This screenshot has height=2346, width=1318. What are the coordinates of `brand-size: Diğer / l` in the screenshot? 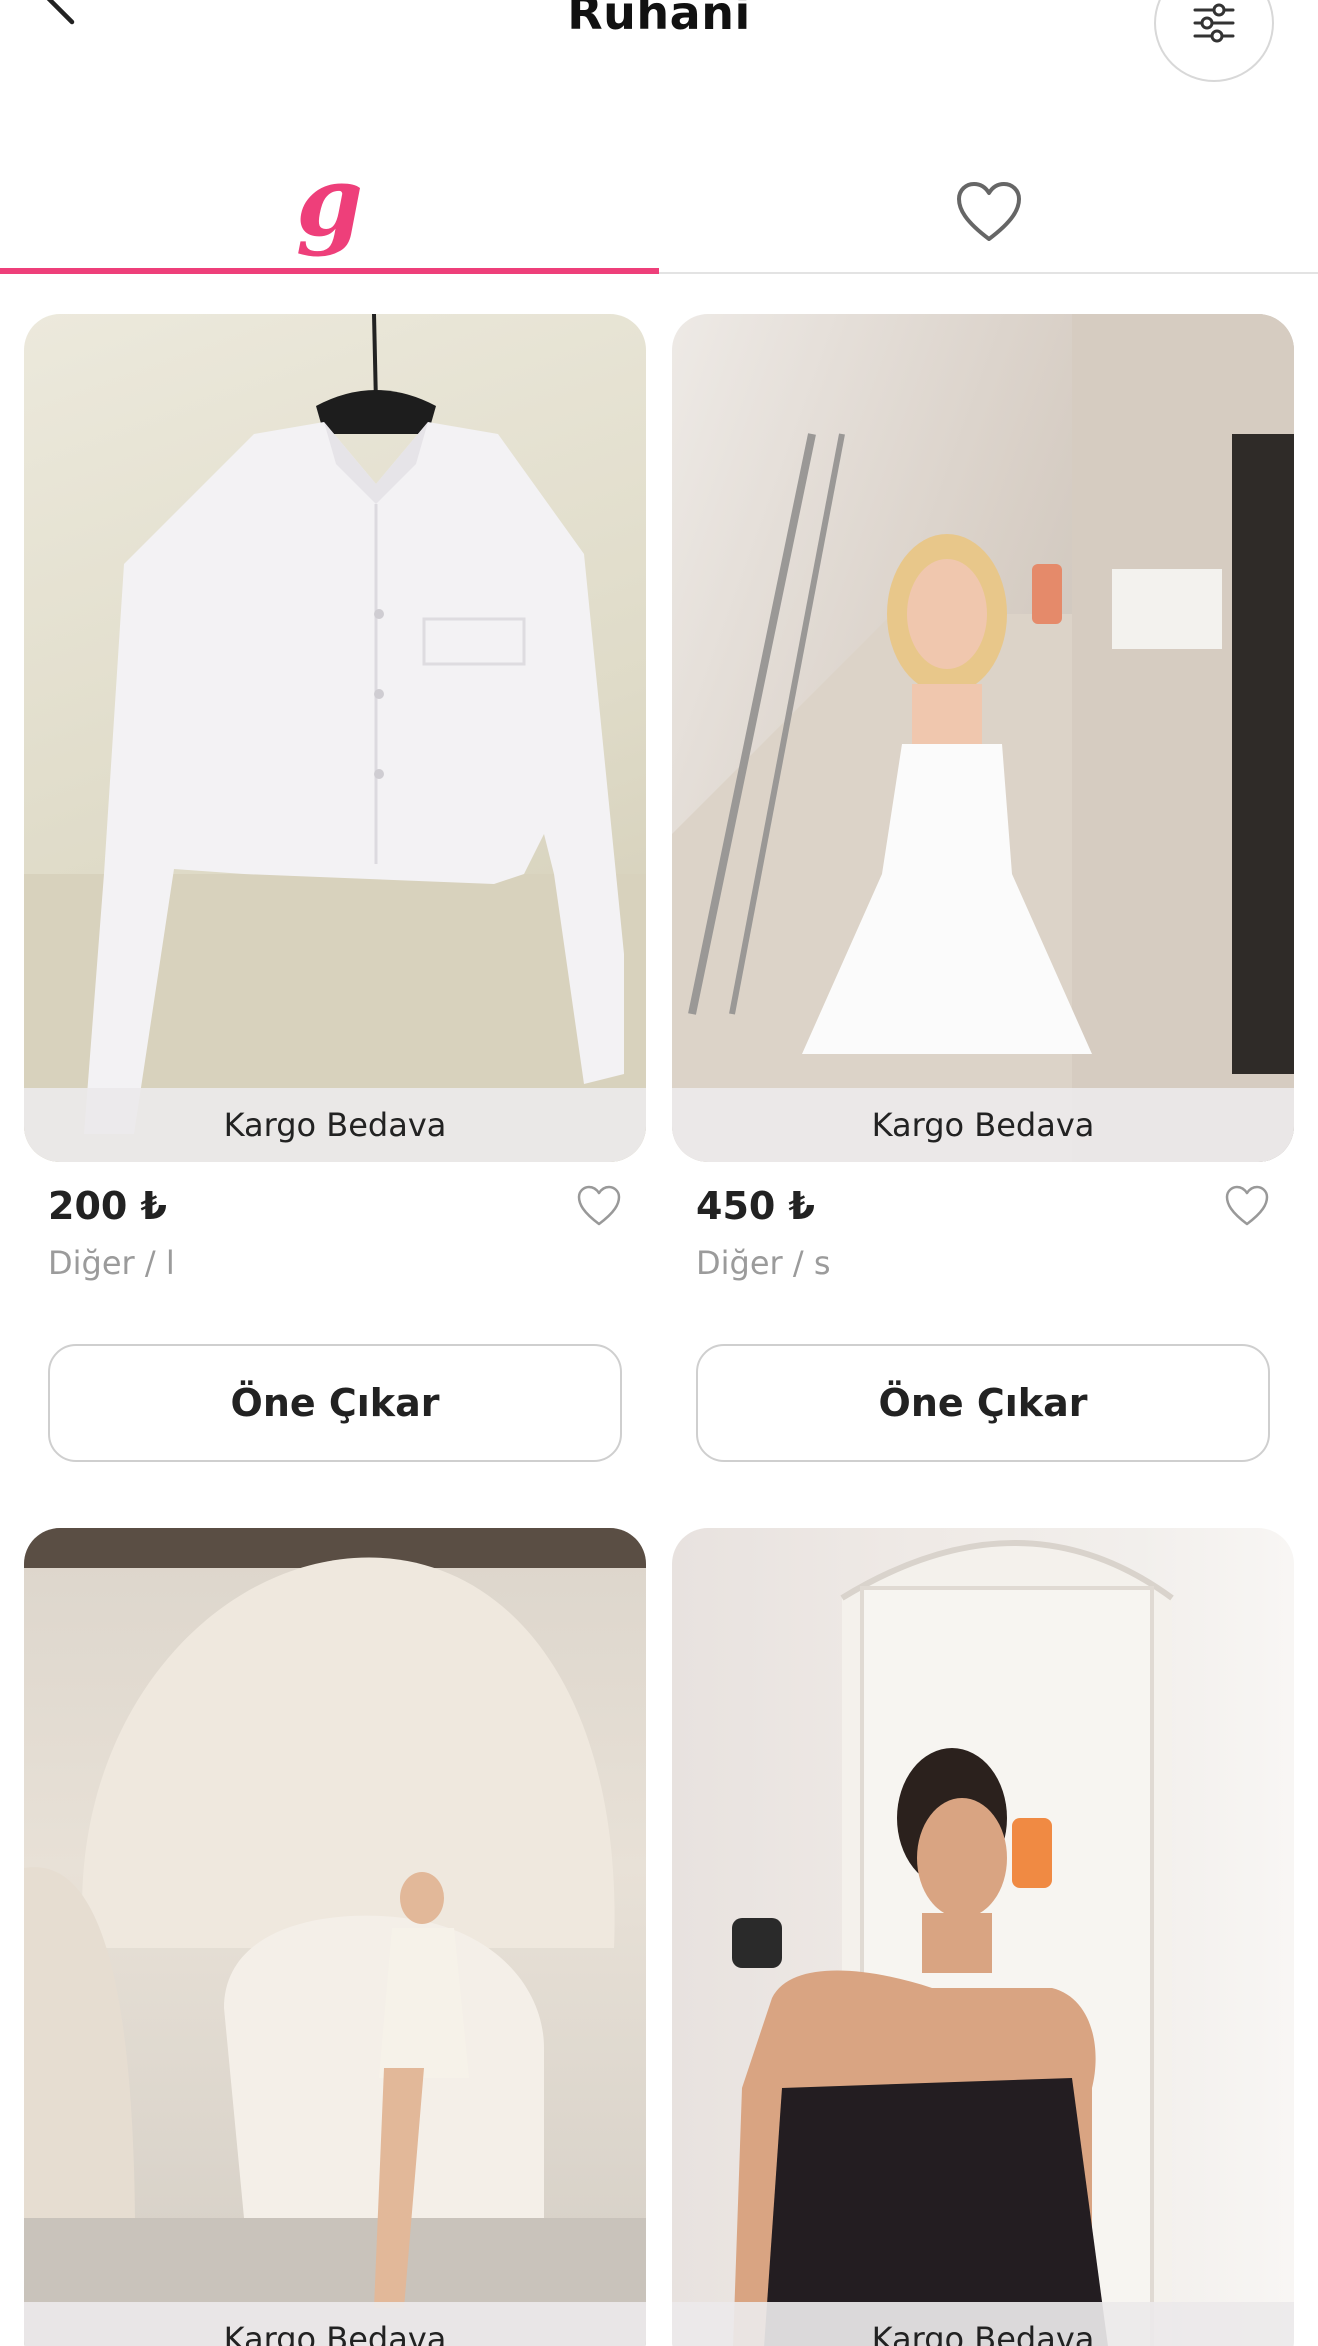 It's located at (111, 1263).